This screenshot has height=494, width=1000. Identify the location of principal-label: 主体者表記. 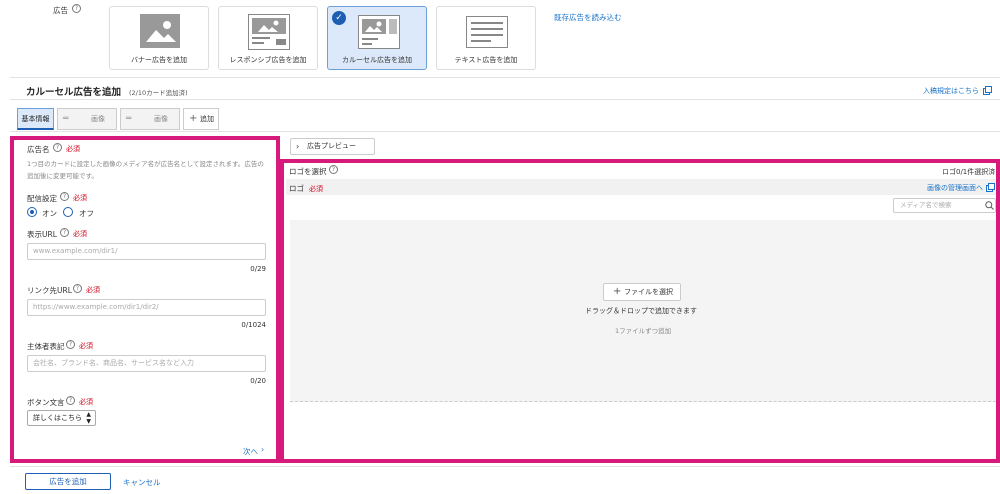
(46, 346).